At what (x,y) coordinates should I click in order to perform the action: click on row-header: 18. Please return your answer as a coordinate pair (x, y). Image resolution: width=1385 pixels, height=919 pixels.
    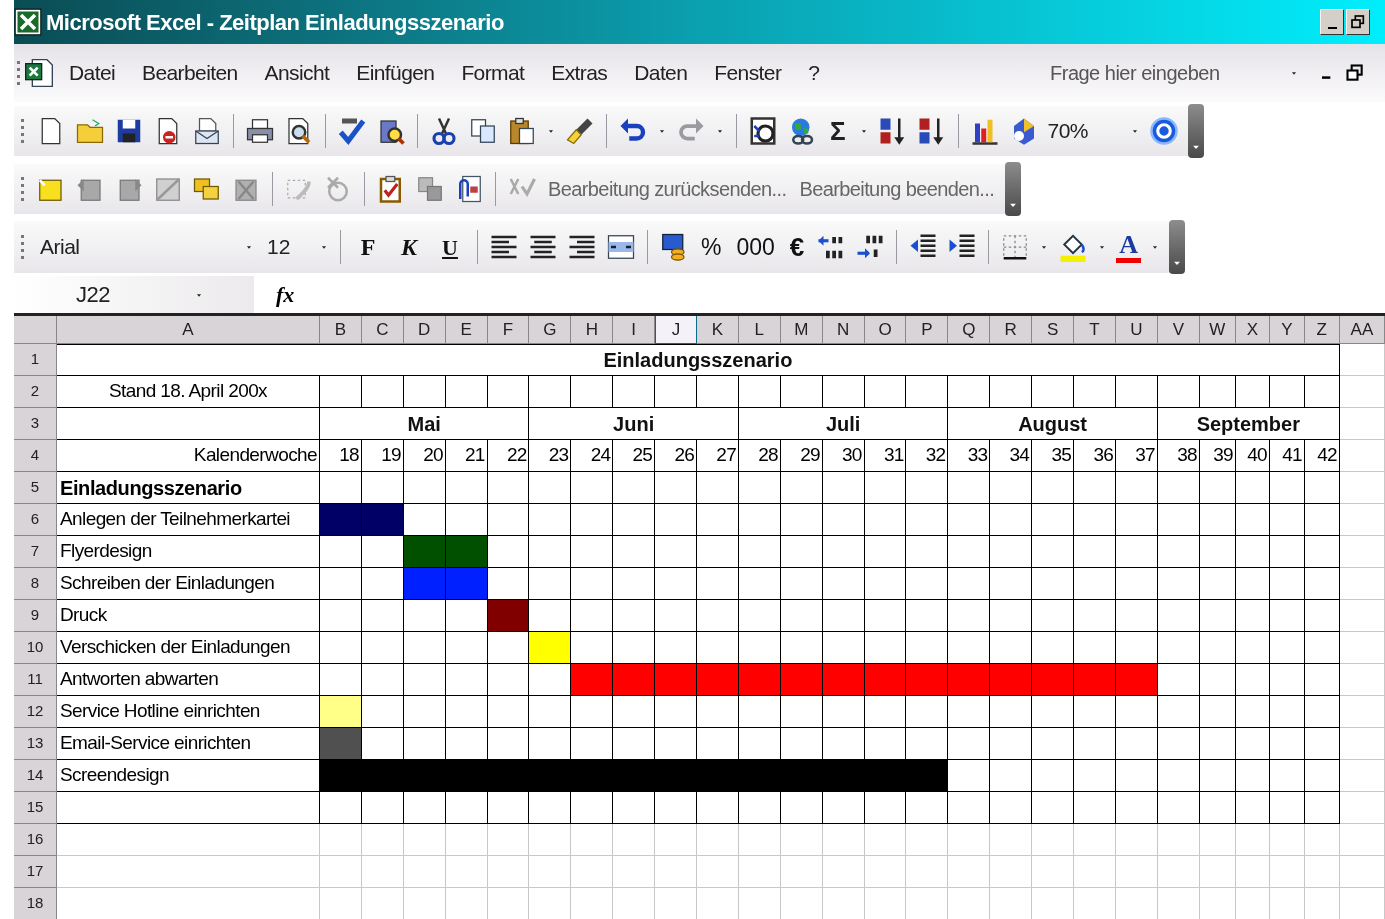
    Looking at the image, I should click on (35, 903).